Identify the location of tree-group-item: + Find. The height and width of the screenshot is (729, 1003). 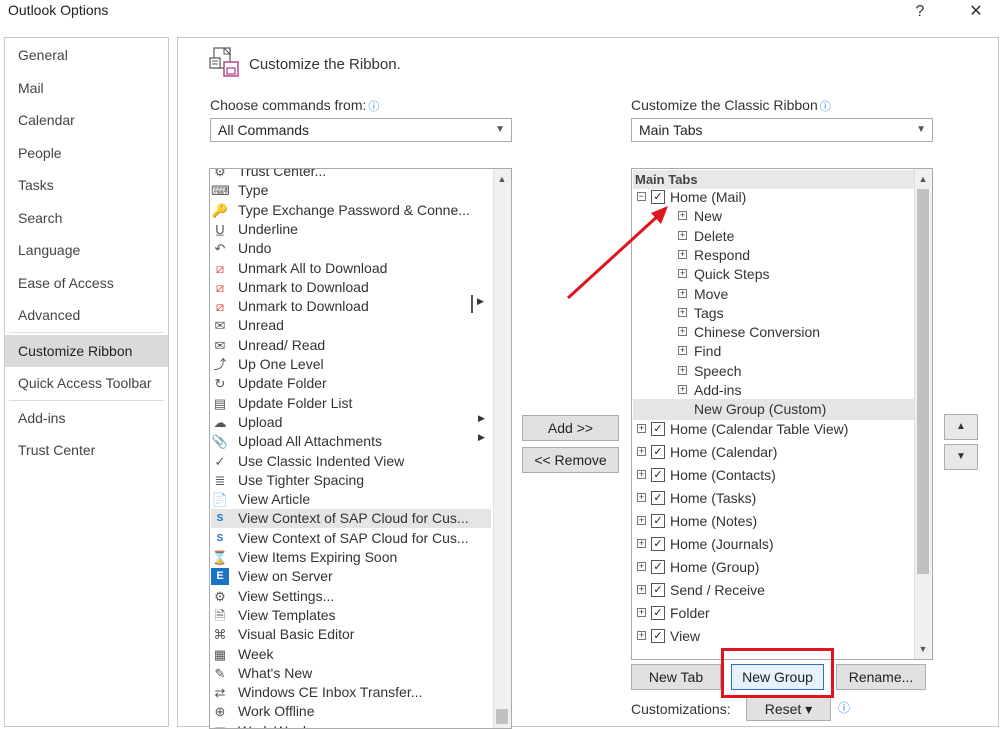
(773, 351).